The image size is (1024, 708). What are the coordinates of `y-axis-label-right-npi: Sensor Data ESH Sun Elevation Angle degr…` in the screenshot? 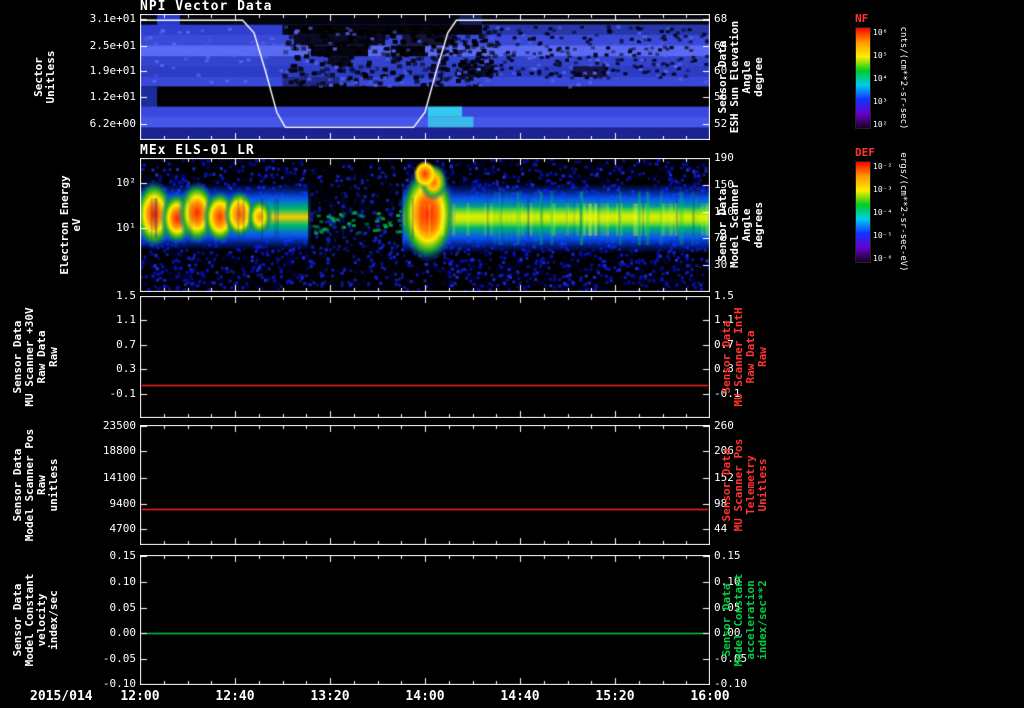 It's located at (740, 77).